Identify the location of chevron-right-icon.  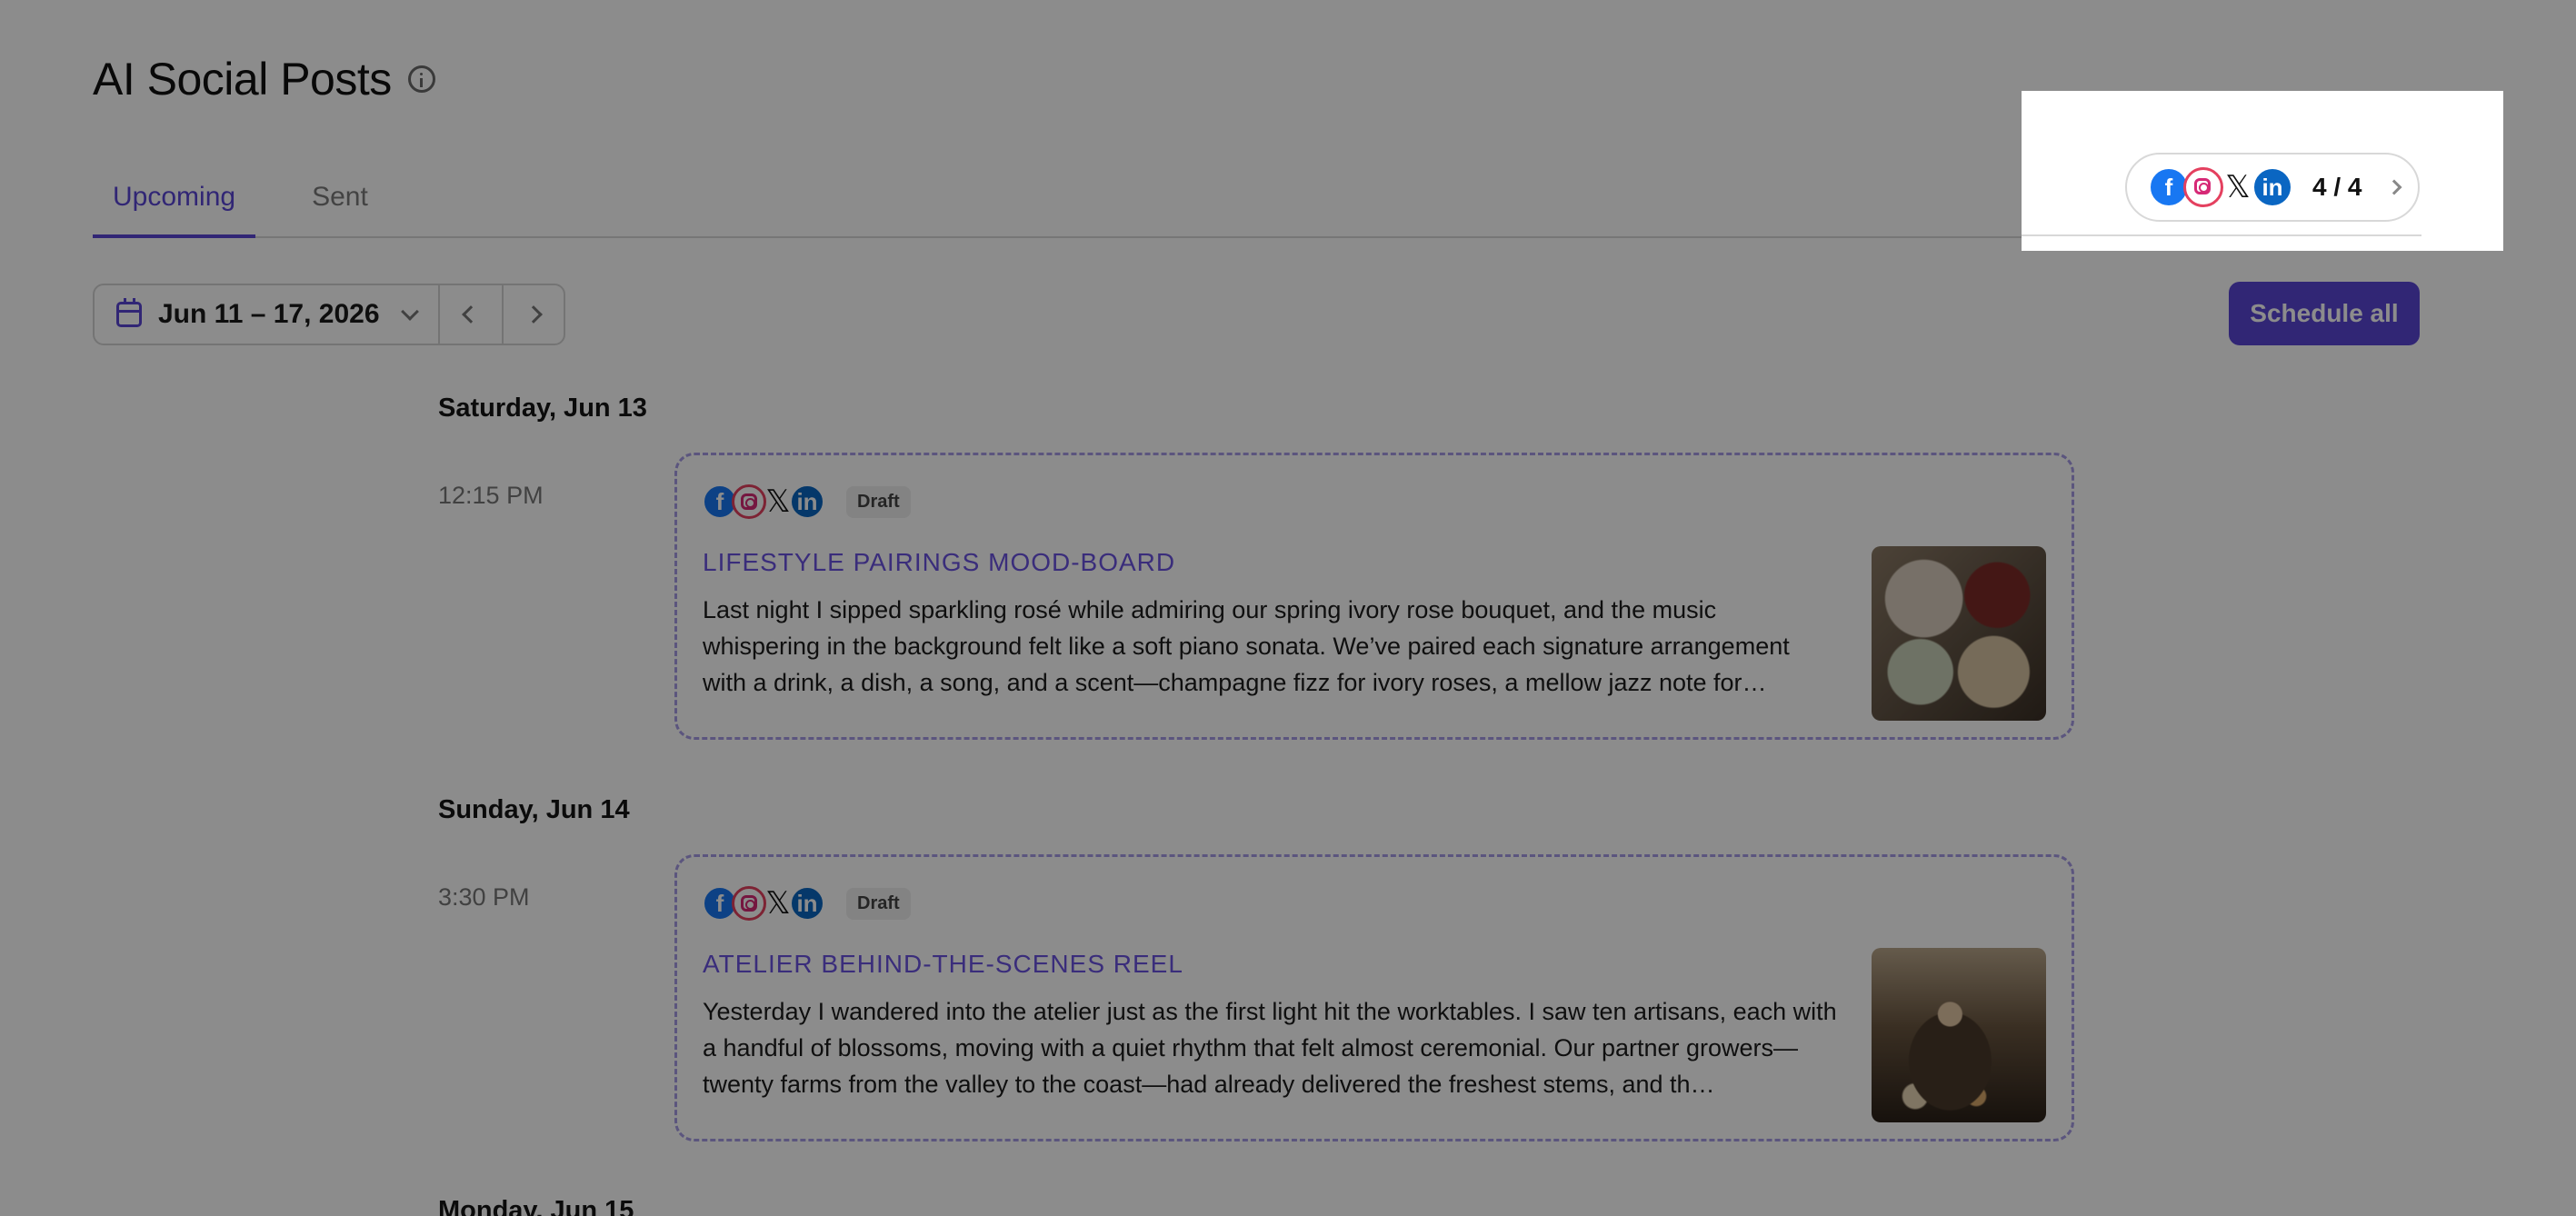
(2394, 187).